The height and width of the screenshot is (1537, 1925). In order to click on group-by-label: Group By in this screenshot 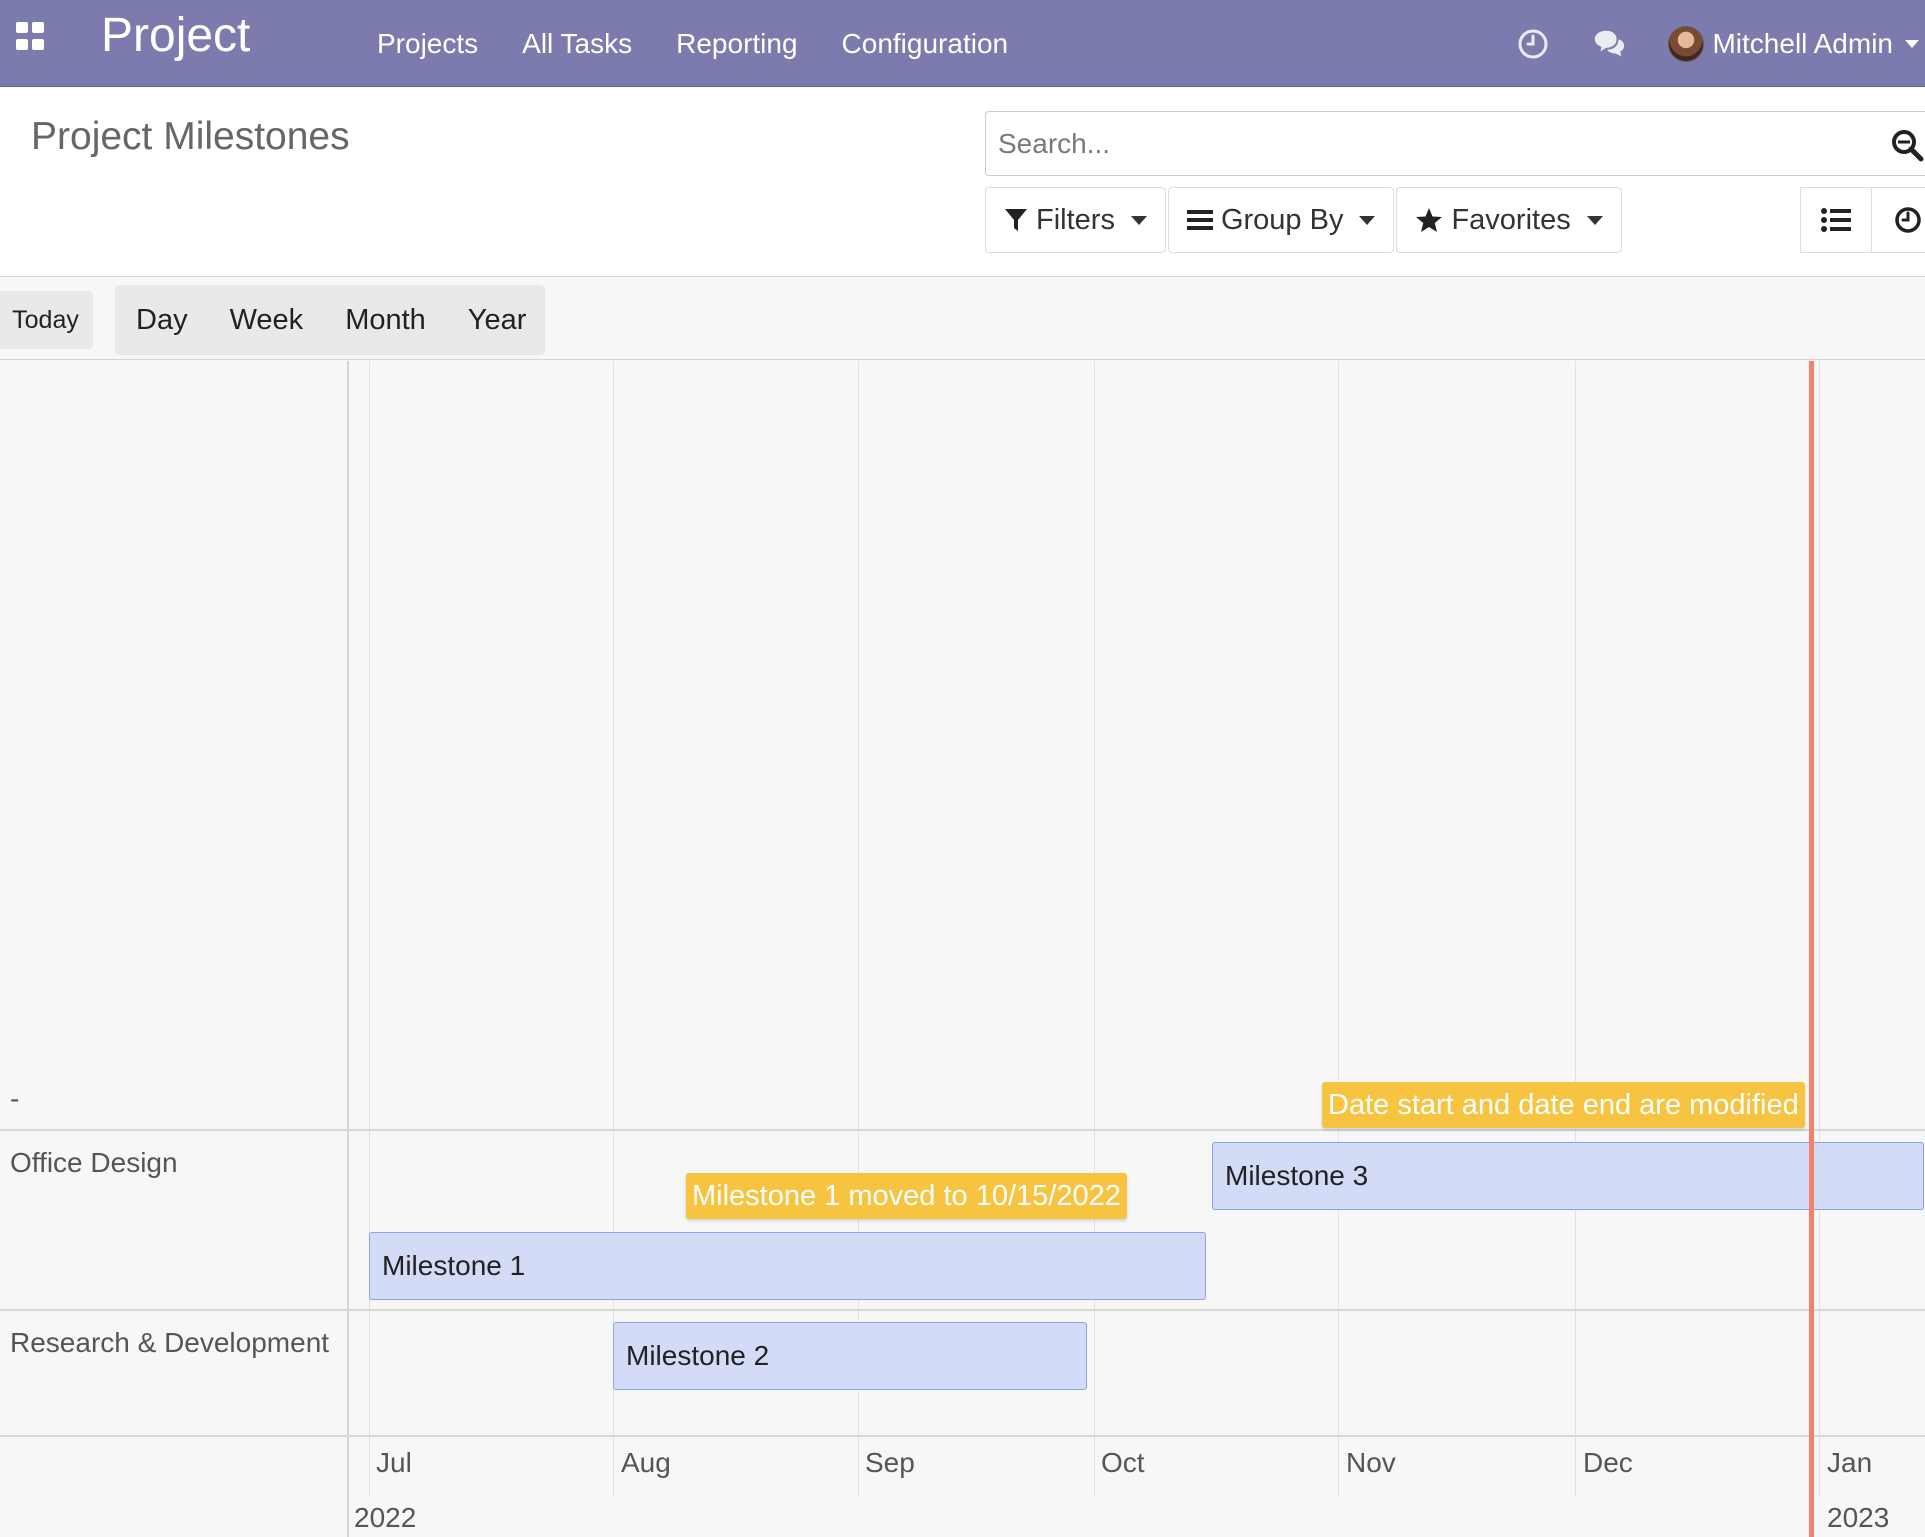, I will do `click(1282, 219)`.